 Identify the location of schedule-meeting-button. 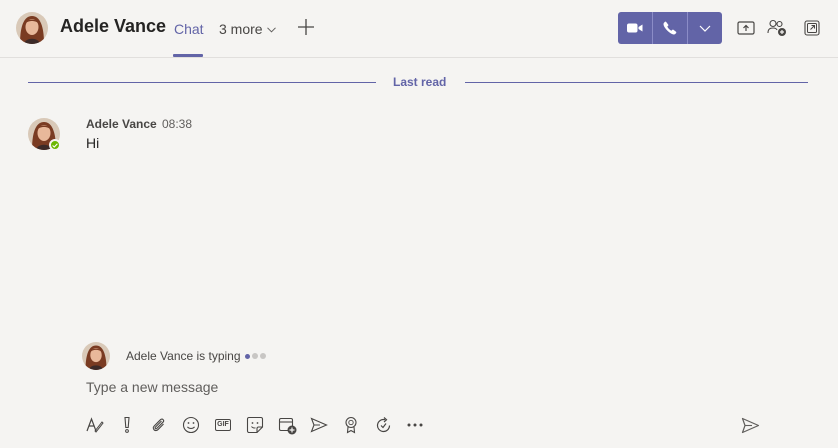
(287, 425).